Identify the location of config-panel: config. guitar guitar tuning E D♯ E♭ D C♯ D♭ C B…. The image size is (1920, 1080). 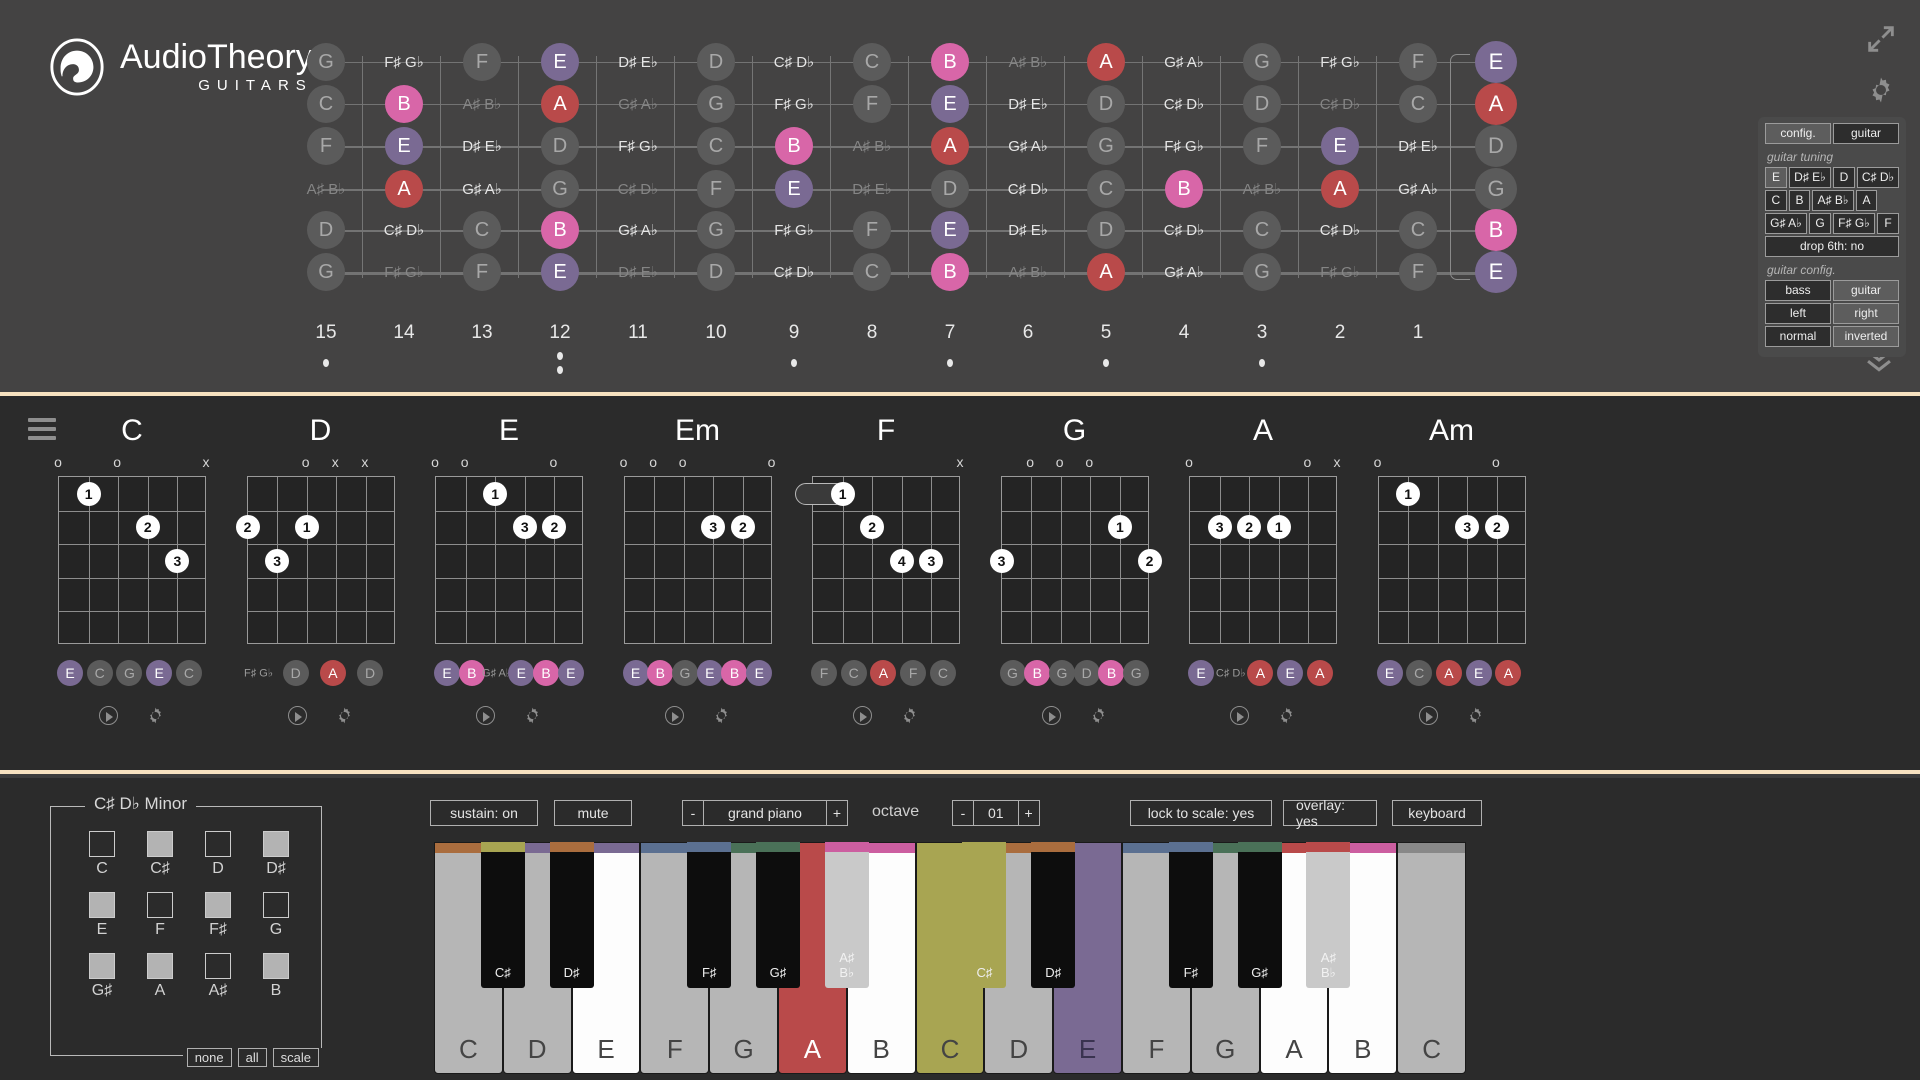
(1832, 237).